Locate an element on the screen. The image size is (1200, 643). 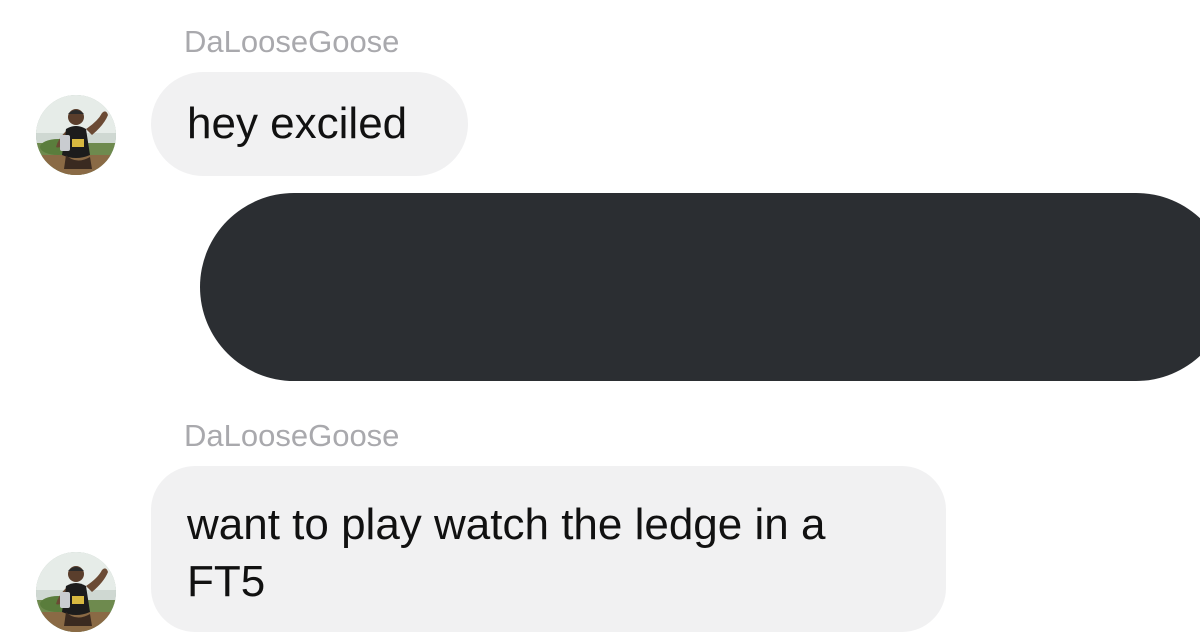
message-text-line: FT5 is located at coordinates (226, 582).